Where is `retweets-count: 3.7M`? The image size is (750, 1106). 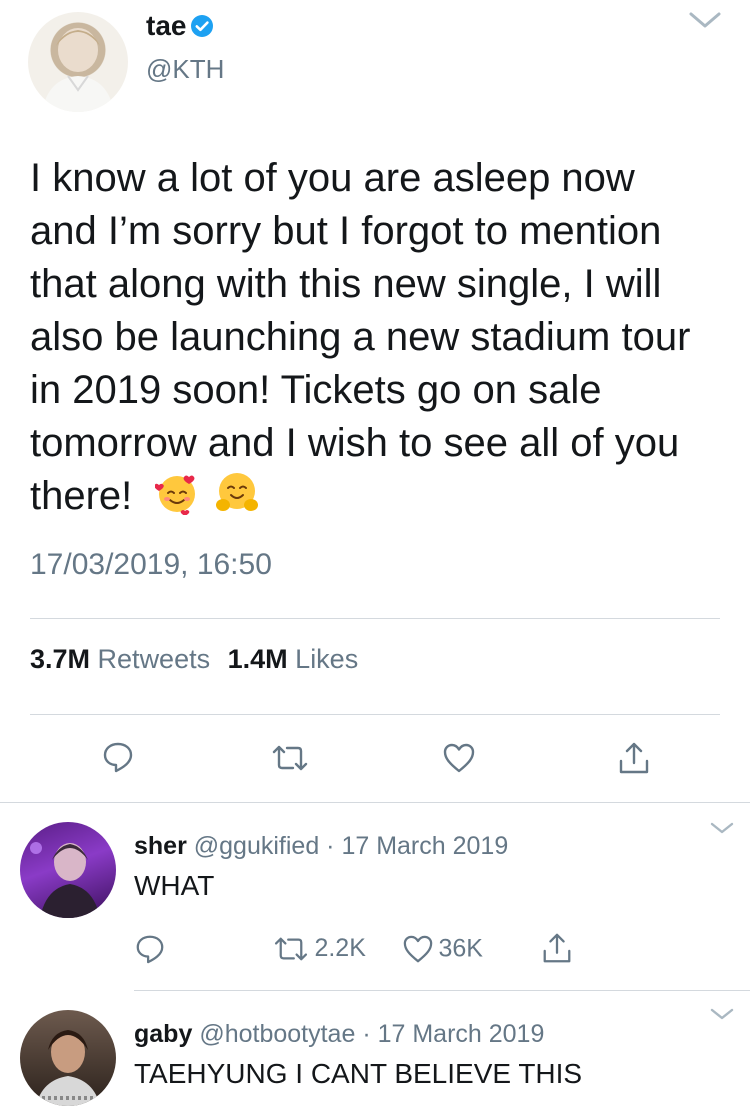 retweets-count: 3.7M is located at coordinates (60, 659).